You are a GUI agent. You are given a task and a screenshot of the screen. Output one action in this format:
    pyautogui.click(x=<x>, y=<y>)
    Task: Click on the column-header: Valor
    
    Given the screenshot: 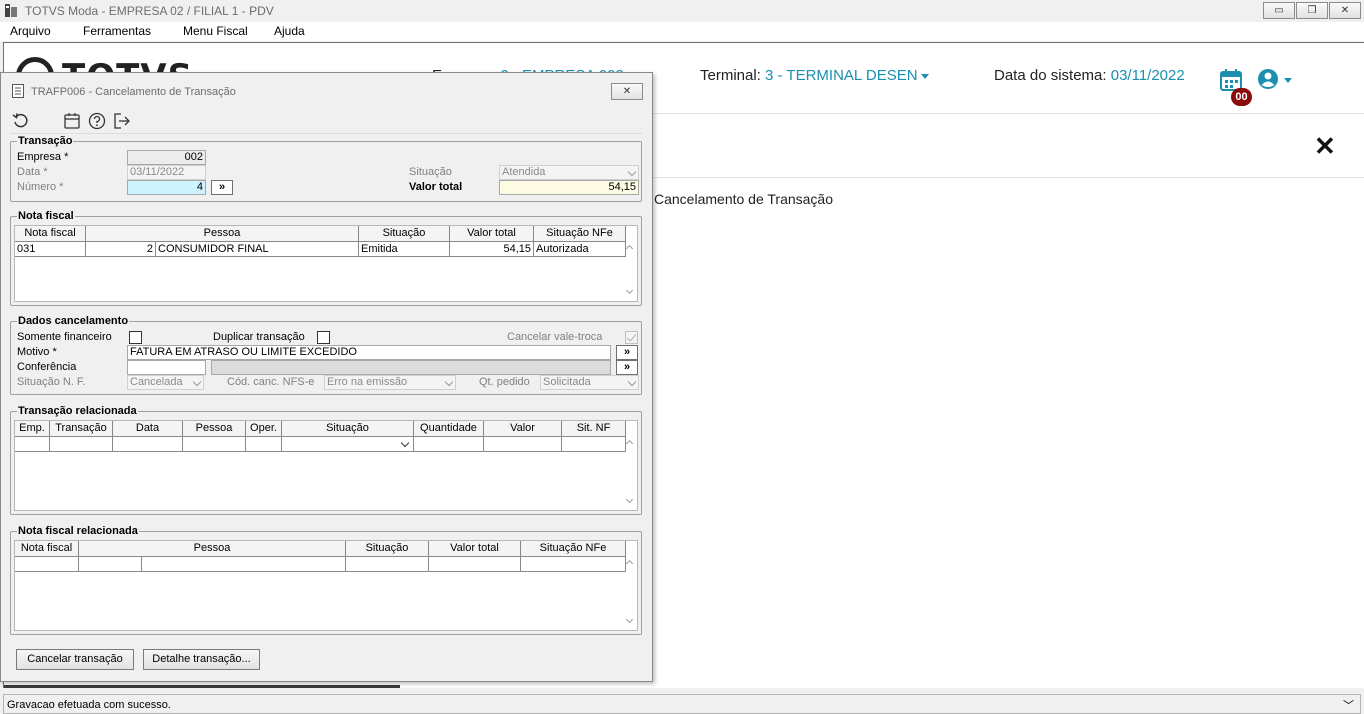 What is the action you would take?
    pyautogui.click(x=523, y=429)
    